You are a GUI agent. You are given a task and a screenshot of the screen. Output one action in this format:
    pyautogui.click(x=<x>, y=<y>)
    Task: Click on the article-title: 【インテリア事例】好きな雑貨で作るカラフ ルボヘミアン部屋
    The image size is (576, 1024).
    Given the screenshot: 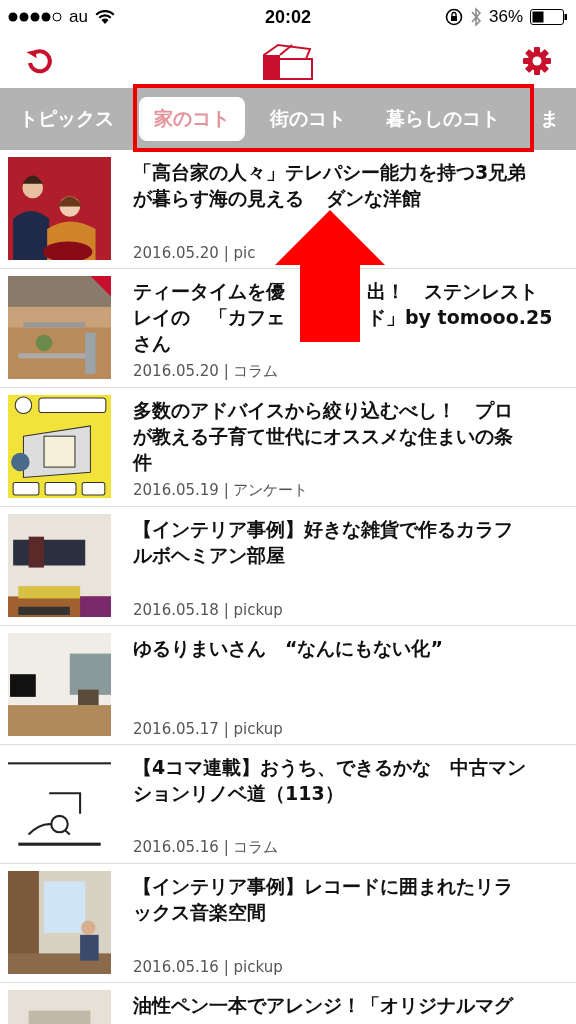 What is the action you would take?
    pyautogui.click(x=323, y=542)
    